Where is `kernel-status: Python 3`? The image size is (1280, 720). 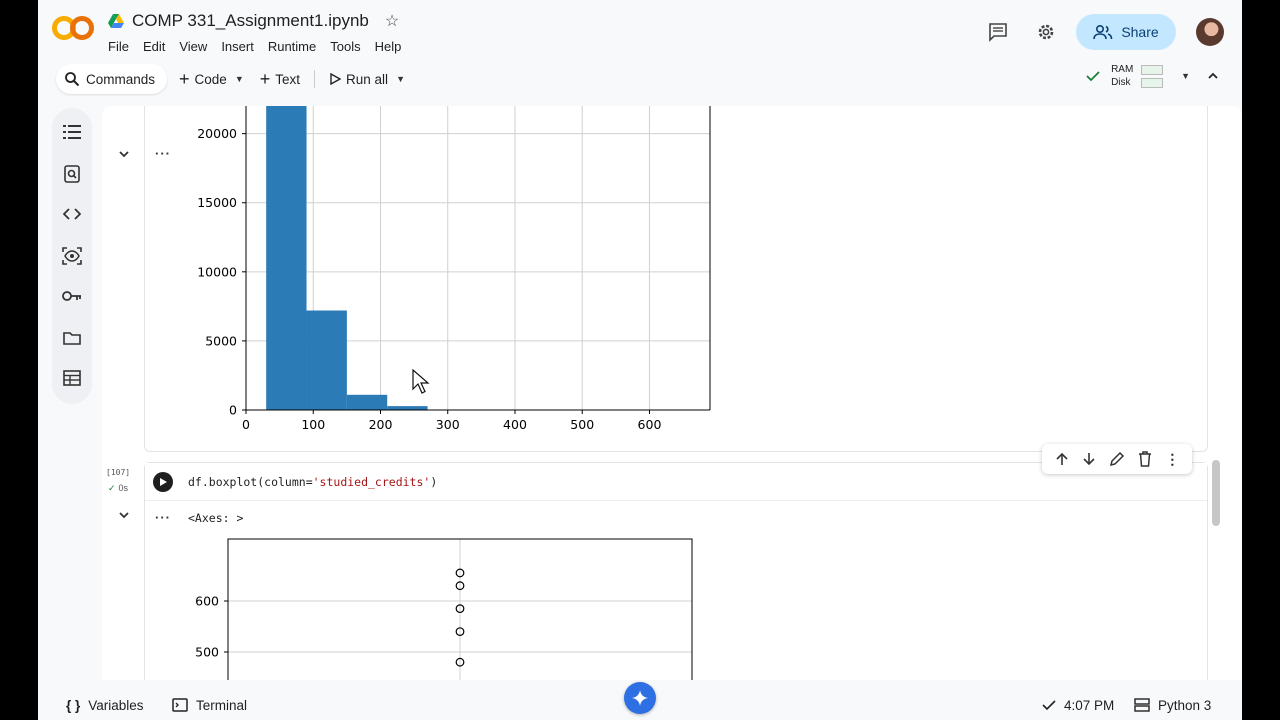 kernel-status: Python 3 is located at coordinates (1172, 705).